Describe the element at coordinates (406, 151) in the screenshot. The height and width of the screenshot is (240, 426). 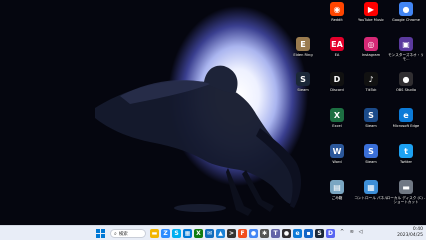
I see `app-icon: t` at that location.